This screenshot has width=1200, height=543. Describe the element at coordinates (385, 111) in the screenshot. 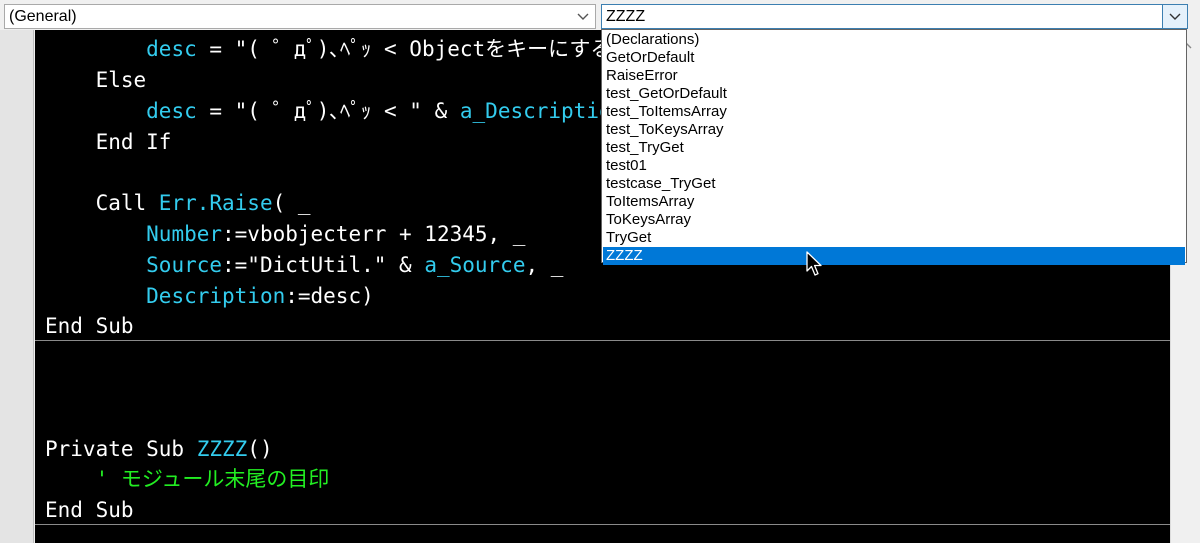

I see `code-line: desc = "( ゜дﾟ)､ﾍﾟｯ < " & a_Description` at that location.